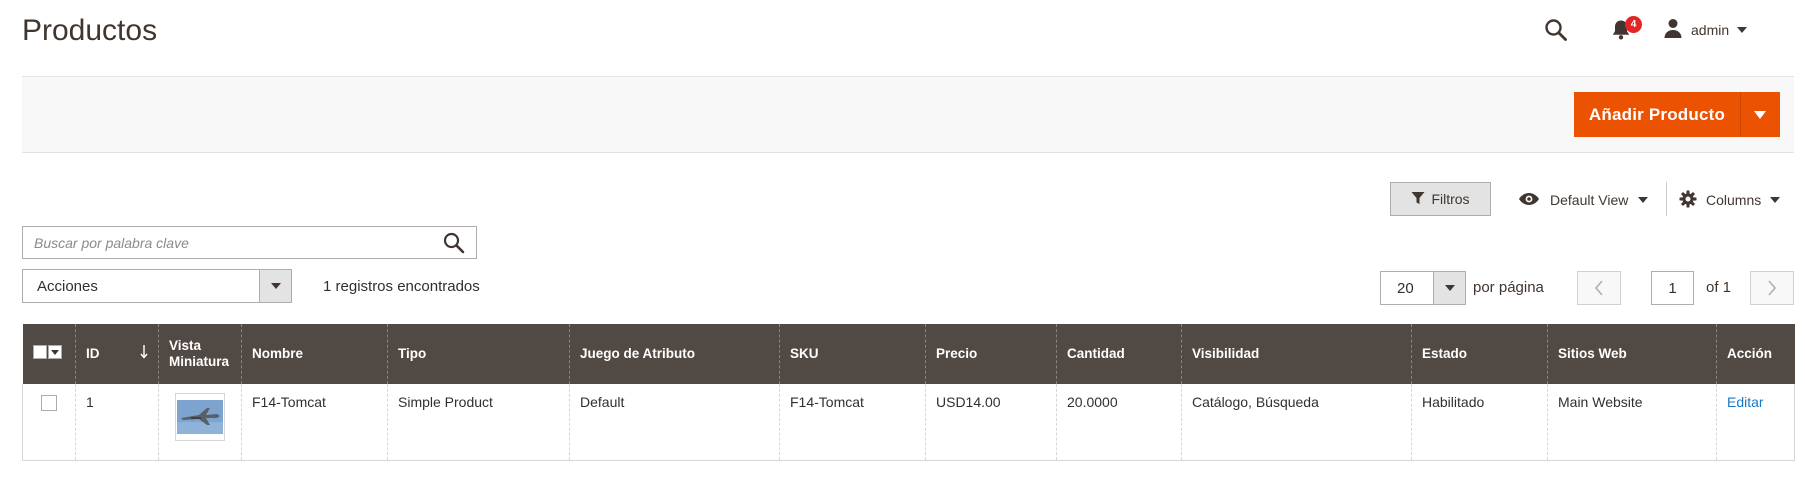  I want to click on cell-attribute-set: Default, so click(674, 422).